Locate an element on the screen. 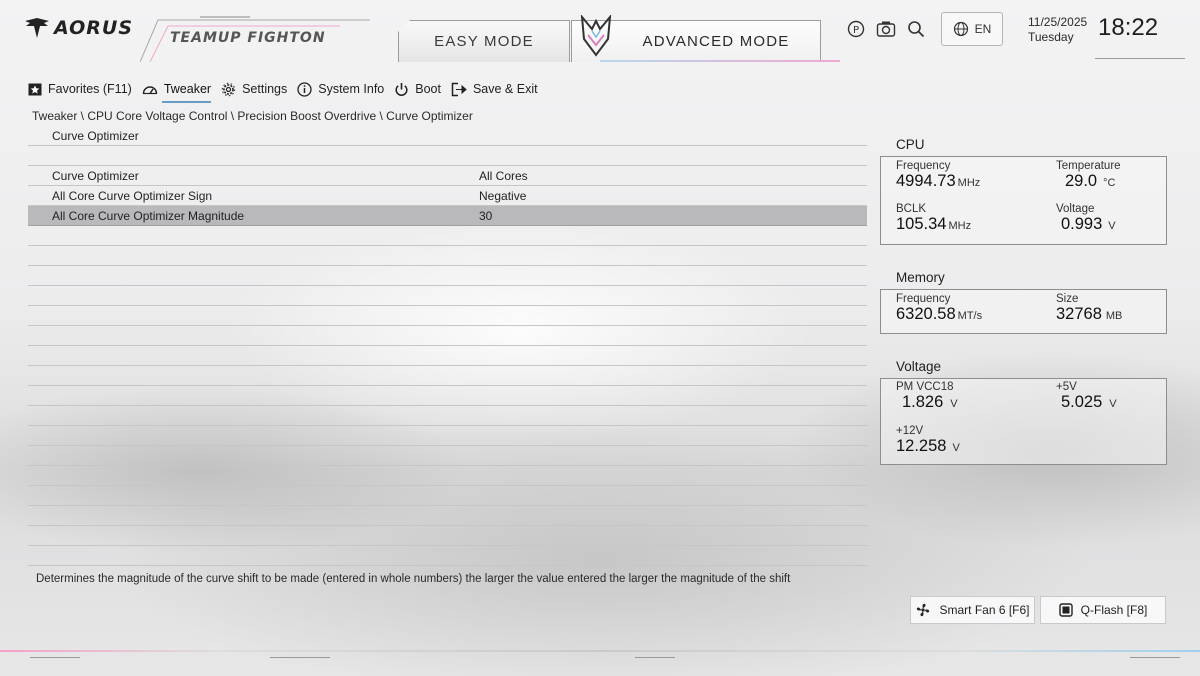 This screenshot has width=1200, height=676. qflash-button: Q-Flash [F8] is located at coordinates (1103, 610).